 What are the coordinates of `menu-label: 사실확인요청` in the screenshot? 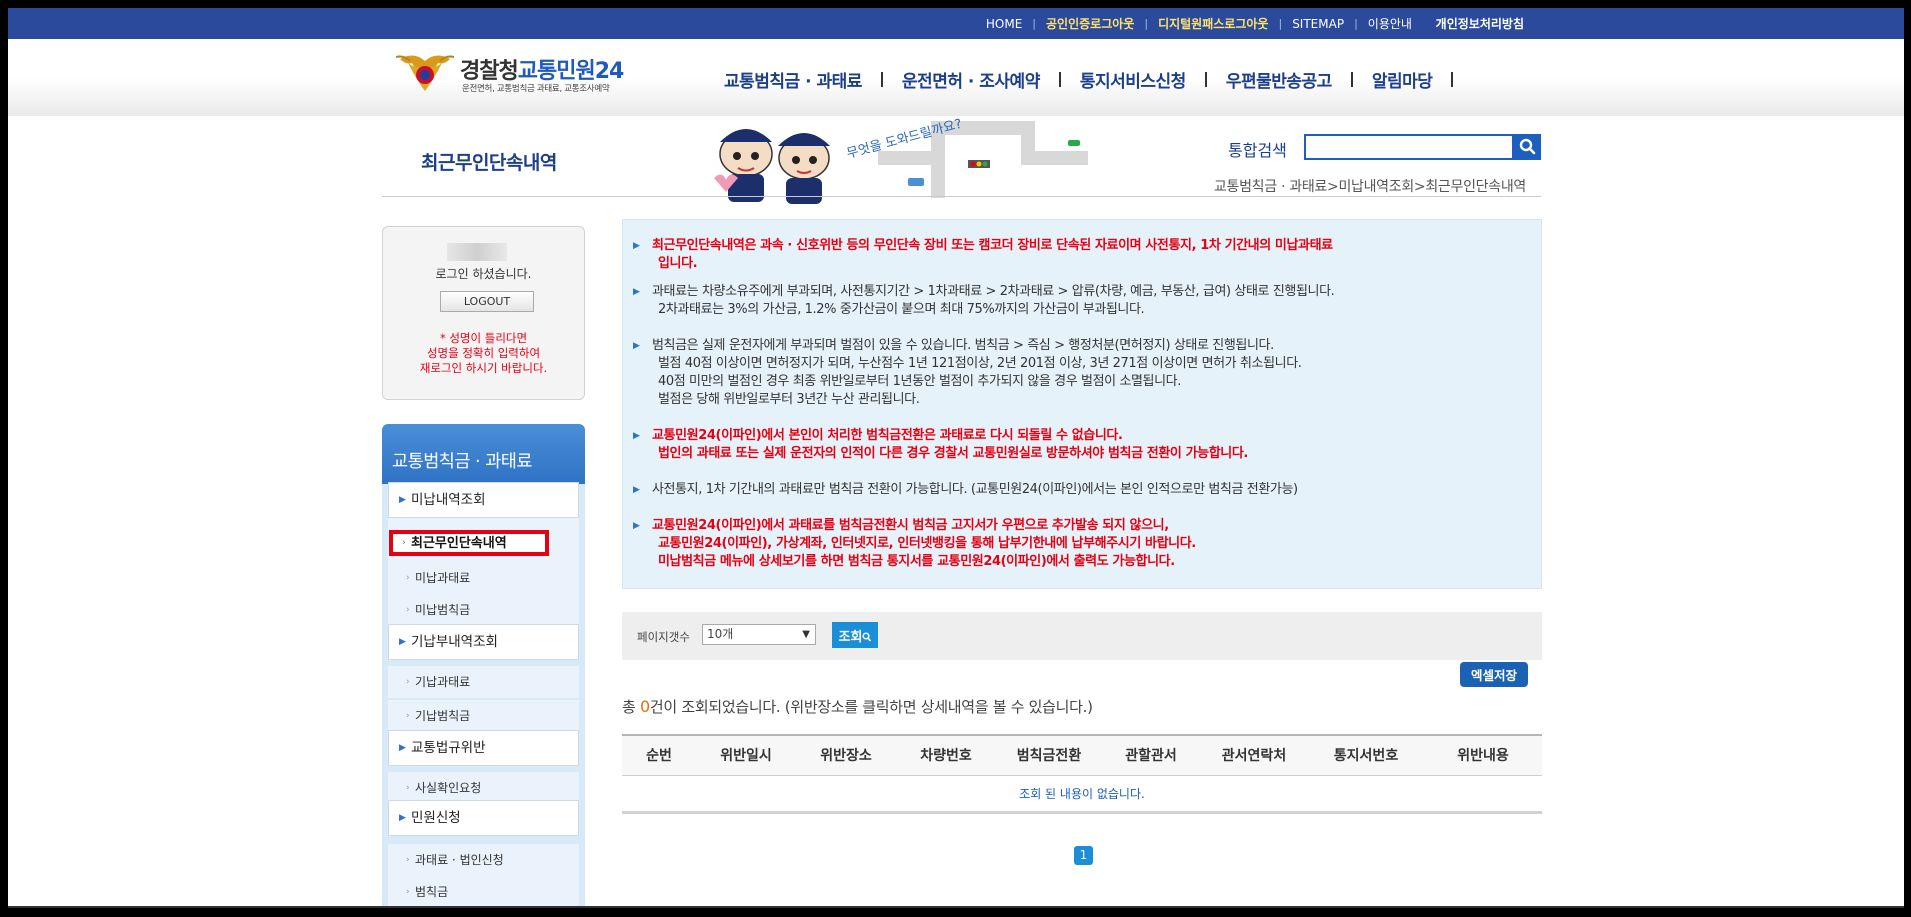 It's located at (448, 788).